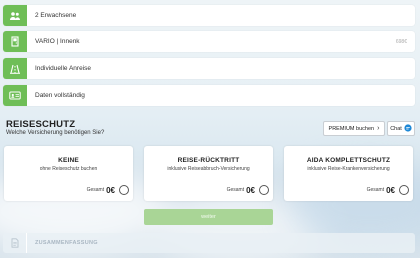 This screenshot has width=420, height=258. Describe the element at coordinates (63, 68) in the screenshot. I see `step-label: Individuelle Anreise` at that location.